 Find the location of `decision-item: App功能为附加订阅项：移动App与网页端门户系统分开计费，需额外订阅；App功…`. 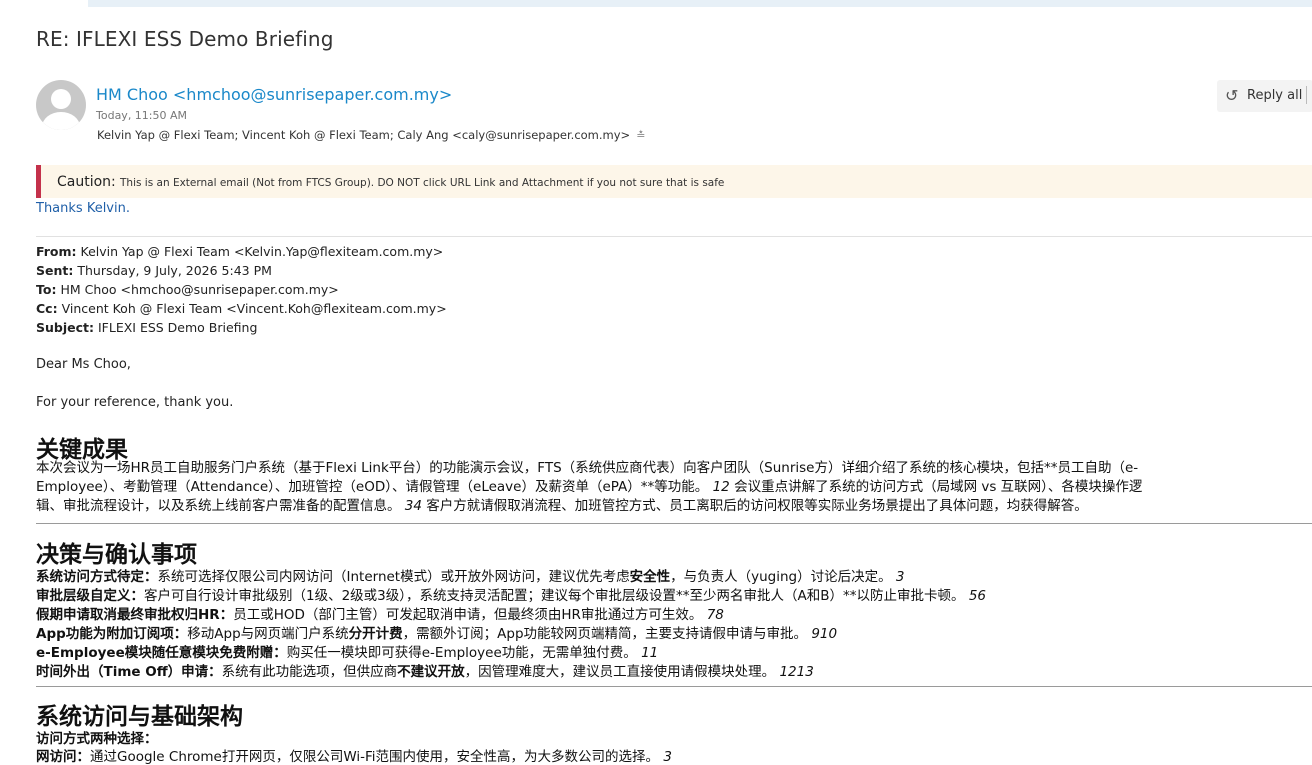

decision-item: App功能为附加订阅项：移动App与网页端门户系统分开计费，需额外订阅；App功… is located at coordinates (437, 634).